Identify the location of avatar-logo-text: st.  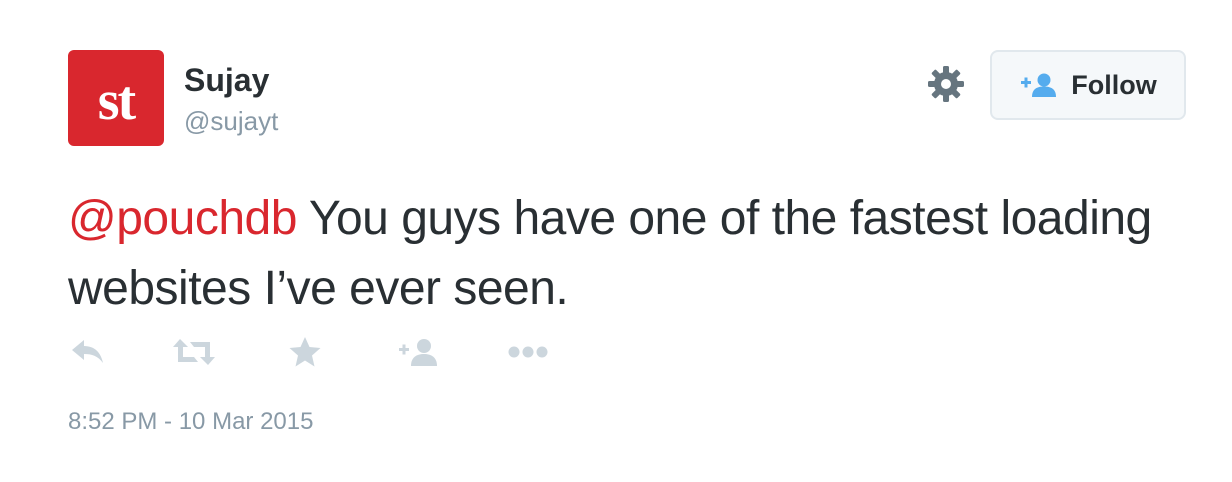
(116, 101).